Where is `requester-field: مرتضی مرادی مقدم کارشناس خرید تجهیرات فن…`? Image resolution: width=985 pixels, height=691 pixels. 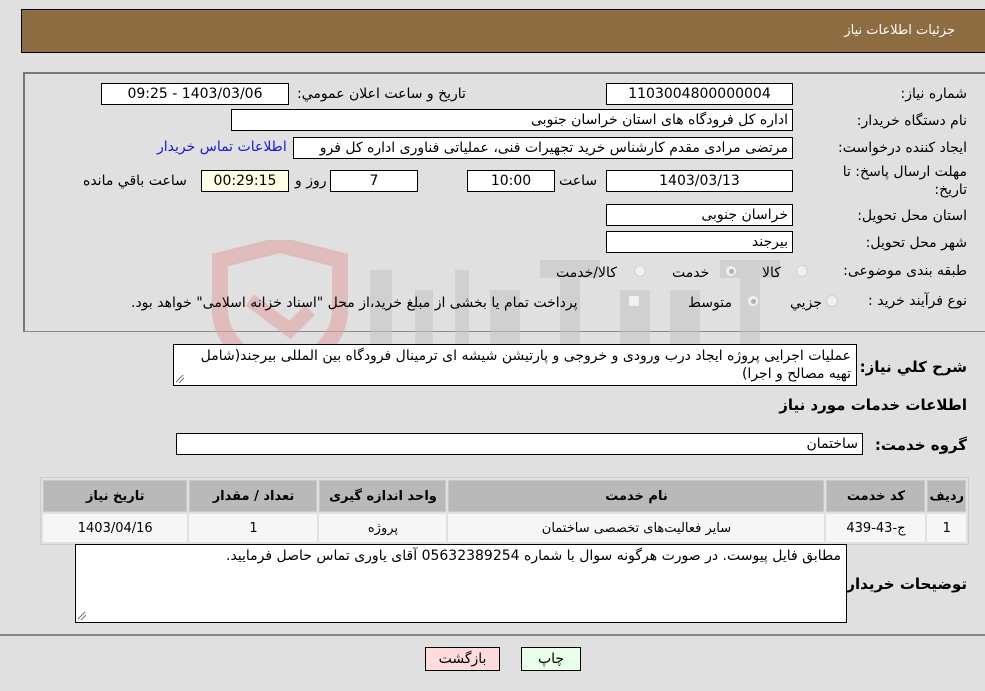 requester-field: مرتضی مرادی مقدم کارشناس خرید تجهیرات فن… is located at coordinates (543, 148).